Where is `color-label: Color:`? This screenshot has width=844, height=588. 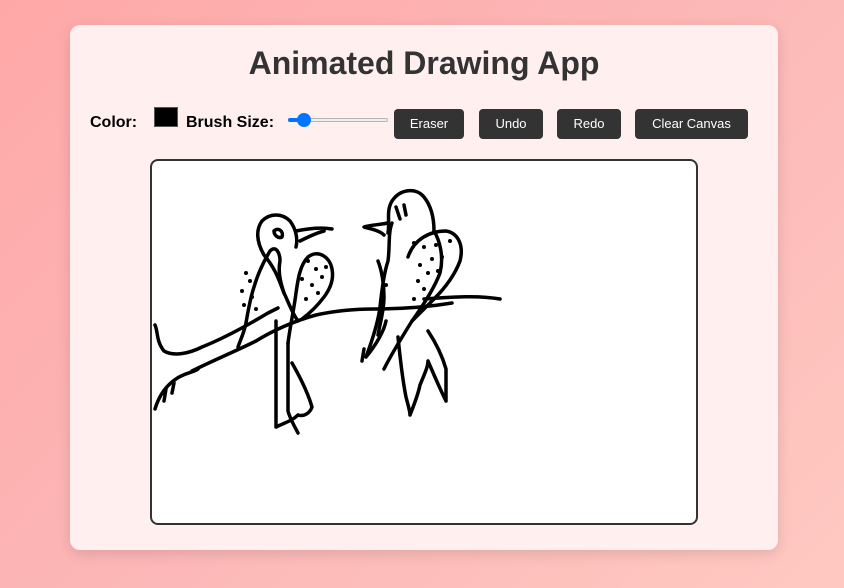
color-label: Color: is located at coordinates (114, 122).